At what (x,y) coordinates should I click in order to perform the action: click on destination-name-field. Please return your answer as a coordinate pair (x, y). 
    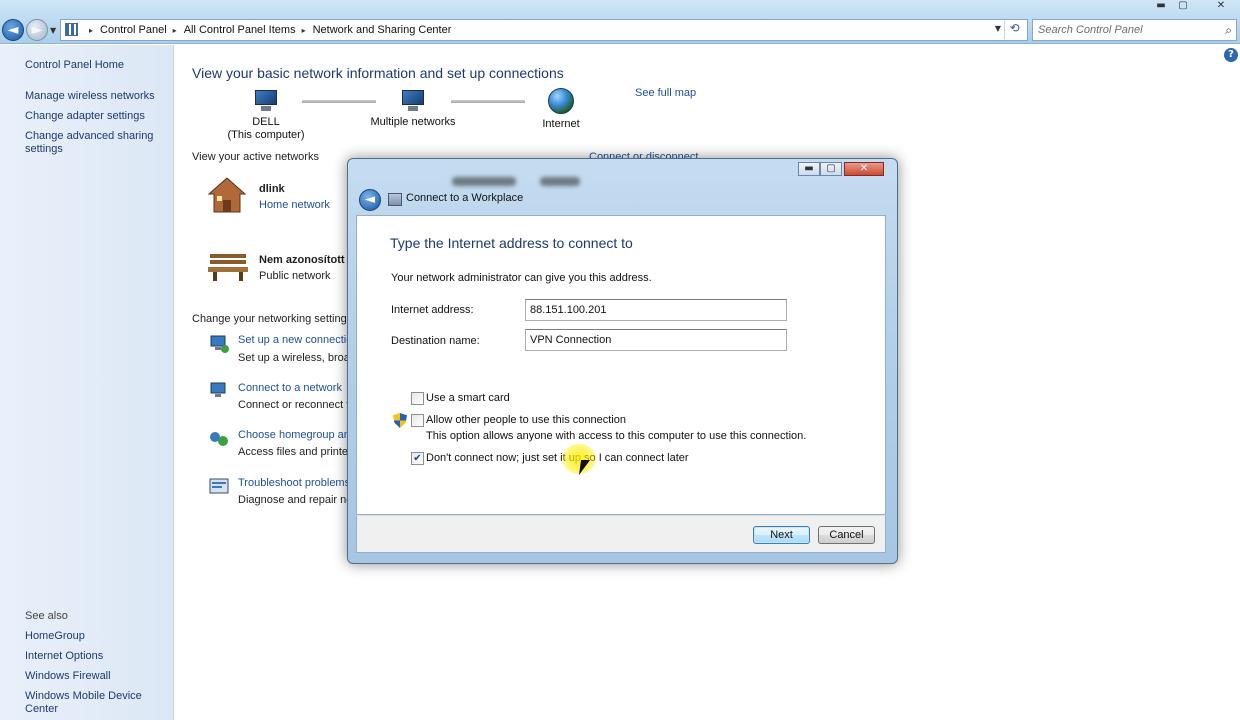
    Looking at the image, I should click on (656, 340).